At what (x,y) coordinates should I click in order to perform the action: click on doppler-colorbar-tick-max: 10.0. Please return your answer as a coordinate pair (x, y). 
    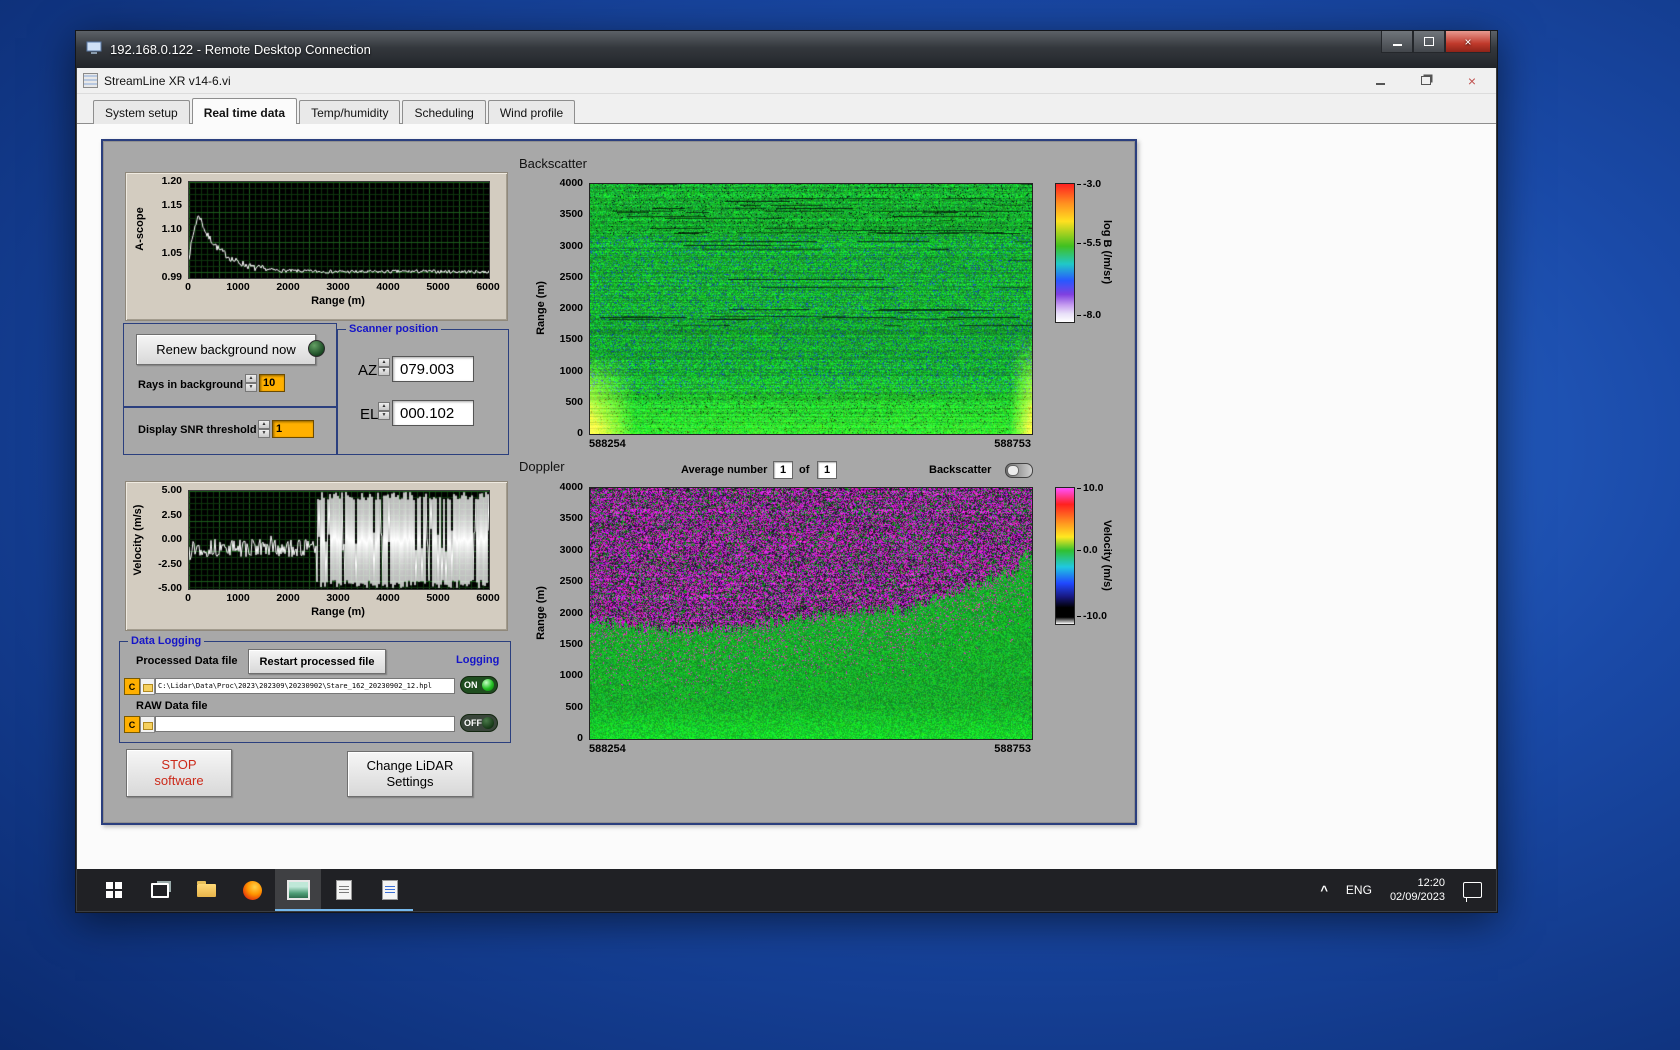
    Looking at the image, I should click on (1090, 488).